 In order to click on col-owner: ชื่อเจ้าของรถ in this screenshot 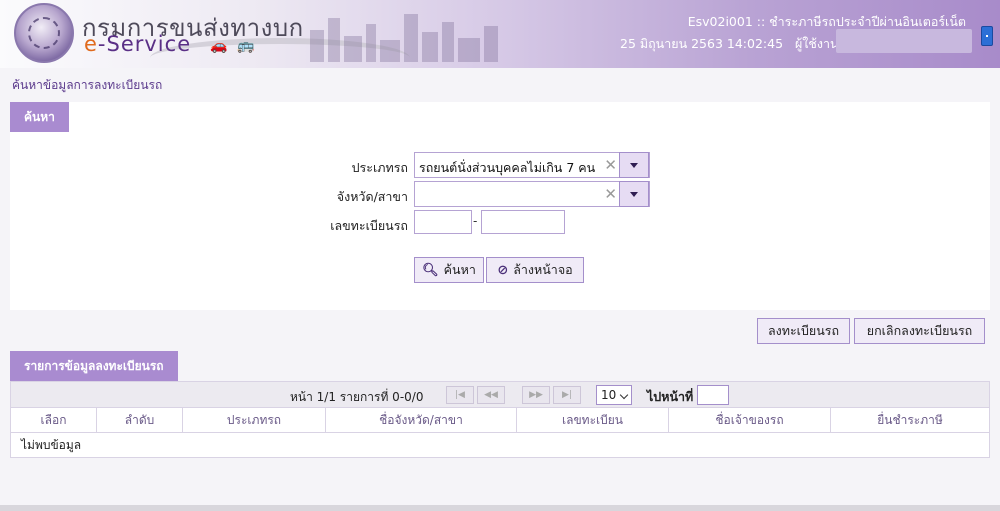, I will do `click(750, 420)`.